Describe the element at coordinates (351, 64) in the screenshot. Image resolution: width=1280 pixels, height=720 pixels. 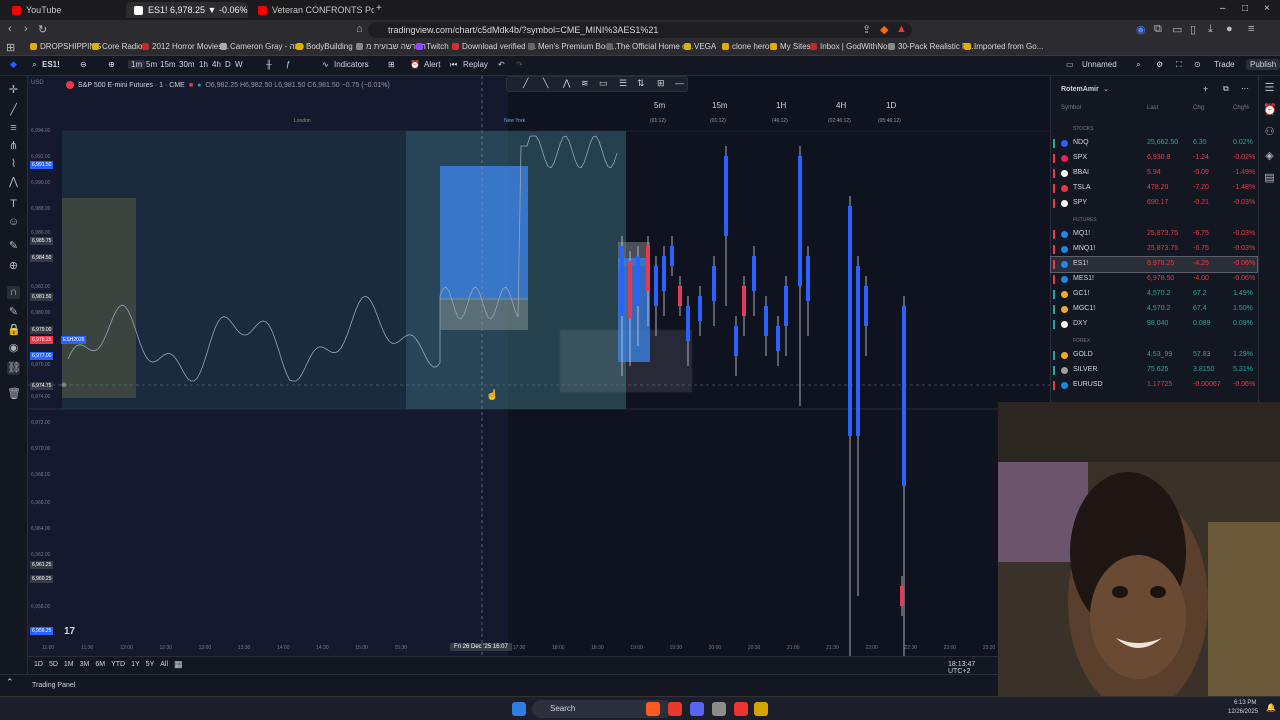
I see `indicators-button: Indicators` at that location.